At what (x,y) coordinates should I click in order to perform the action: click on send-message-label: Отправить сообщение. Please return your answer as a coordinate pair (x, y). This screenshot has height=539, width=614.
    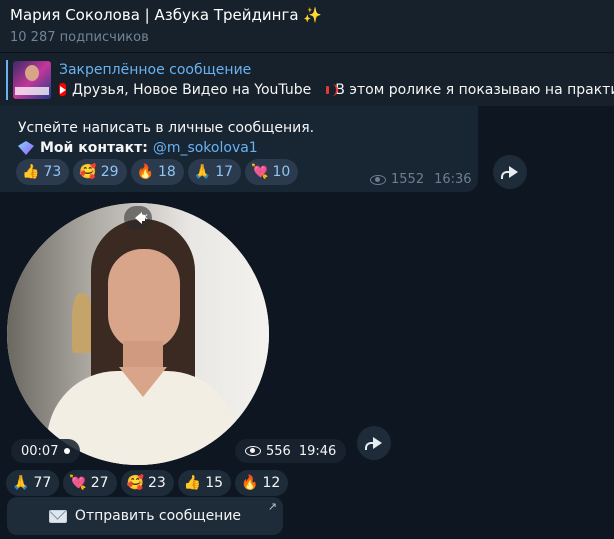
    Looking at the image, I should click on (158, 516).